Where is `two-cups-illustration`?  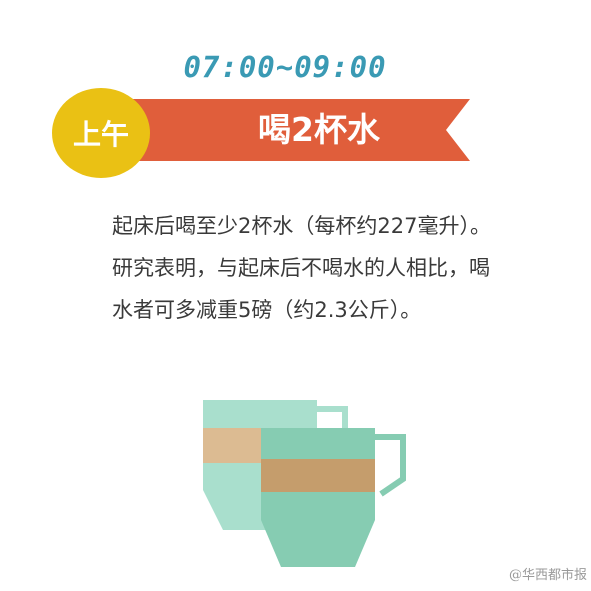
two-cups-illustration is located at coordinates (304, 483).